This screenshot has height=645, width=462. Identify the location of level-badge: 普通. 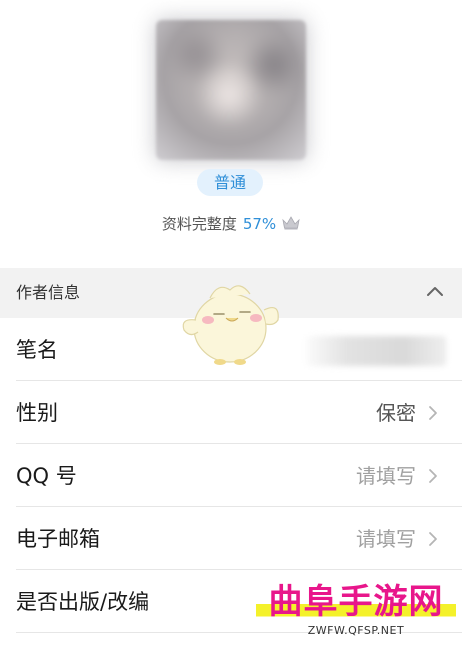
(230, 182).